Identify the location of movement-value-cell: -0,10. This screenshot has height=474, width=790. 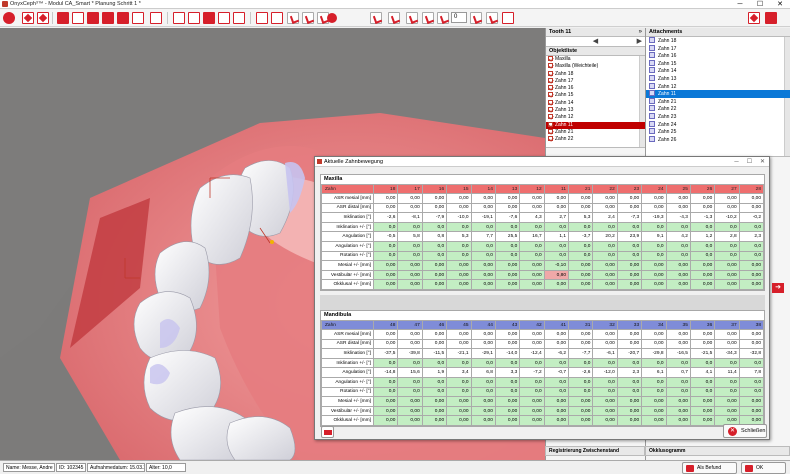
(556, 265).